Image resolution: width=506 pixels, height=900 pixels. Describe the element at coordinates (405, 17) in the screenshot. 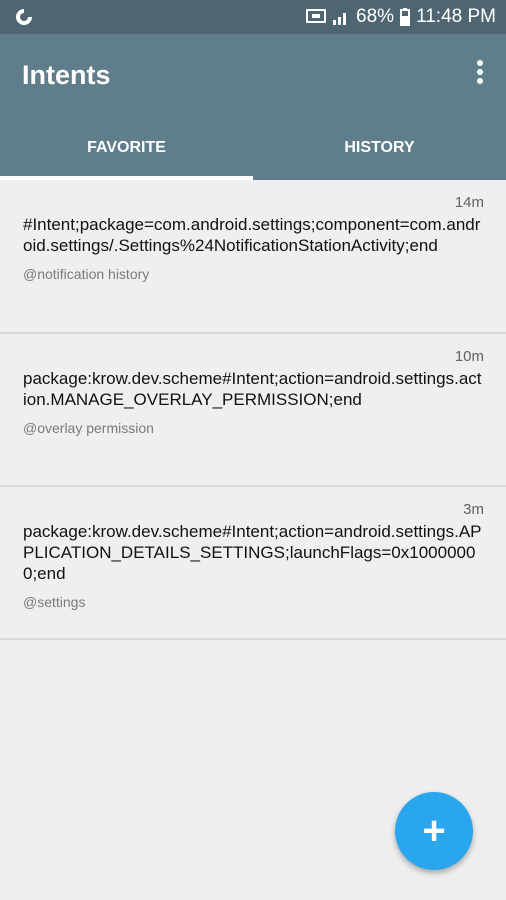

I see `battery-icon` at that location.